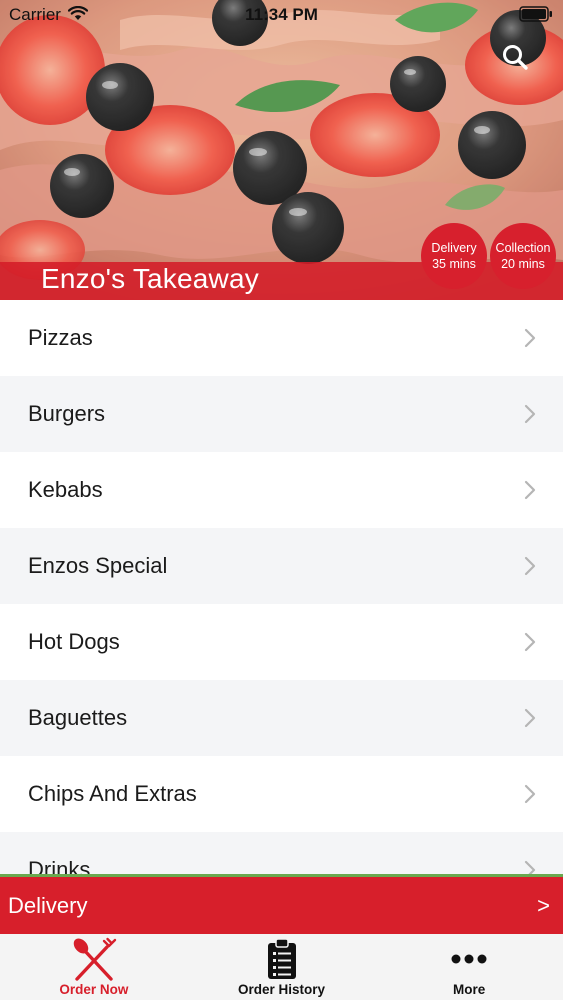 The width and height of the screenshot is (563, 1000). What do you see at coordinates (98, 565) in the screenshot?
I see `category-label: Enzos Special` at bounding box center [98, 565].